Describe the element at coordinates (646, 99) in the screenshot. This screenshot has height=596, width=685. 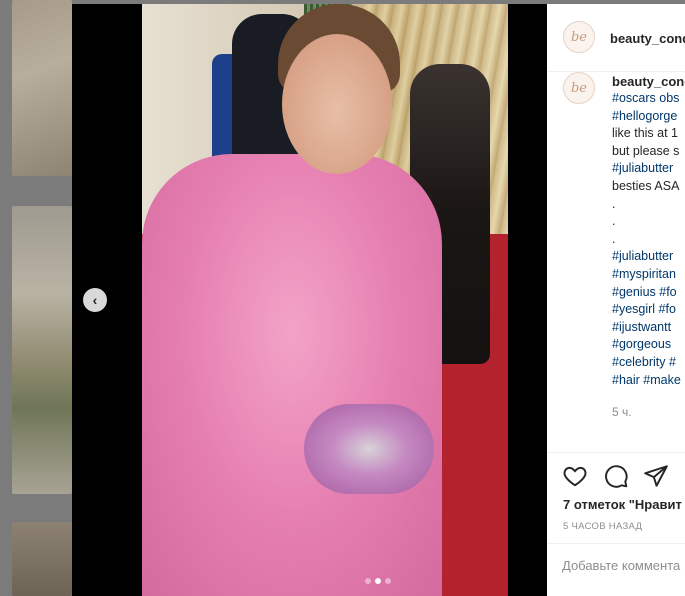
I see `hashtag-line: #oscars obs` at that location.